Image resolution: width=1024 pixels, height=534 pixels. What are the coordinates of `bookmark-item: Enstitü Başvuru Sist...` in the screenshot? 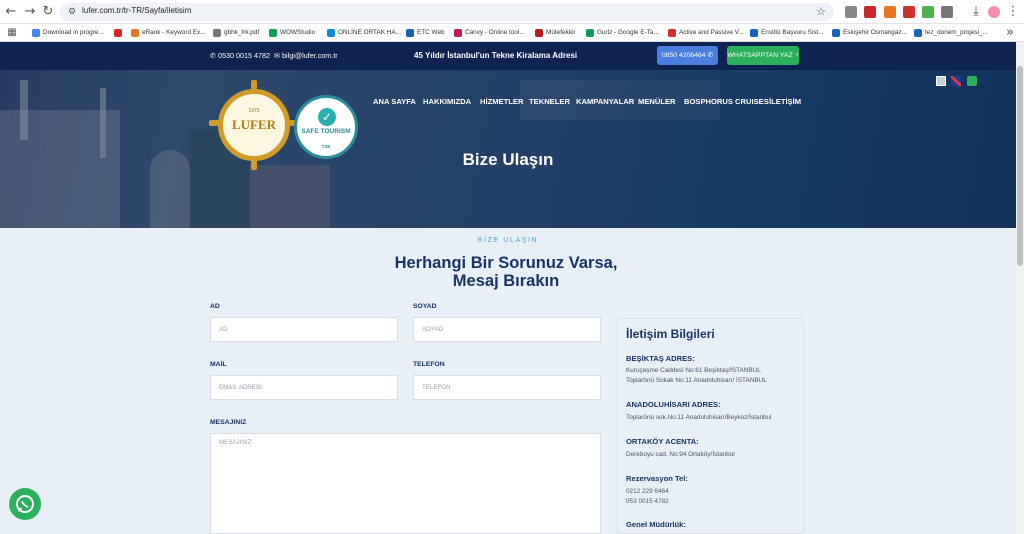 It's located at (787, 33).